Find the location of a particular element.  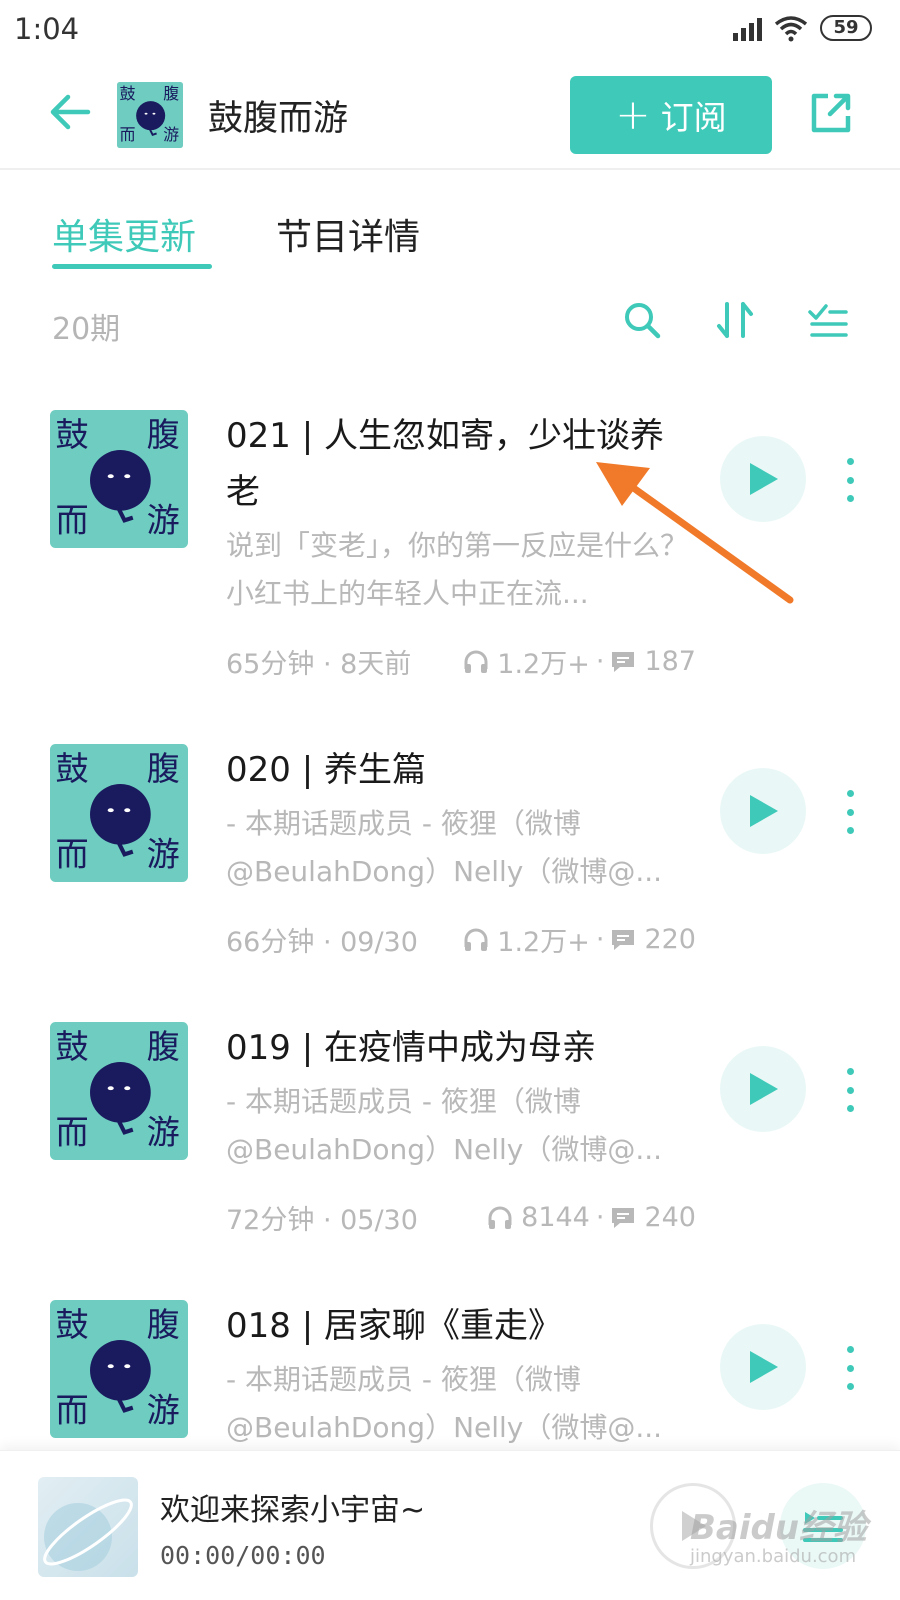

tab-program-details: 节目详情 is located at coordinates (348, 234).